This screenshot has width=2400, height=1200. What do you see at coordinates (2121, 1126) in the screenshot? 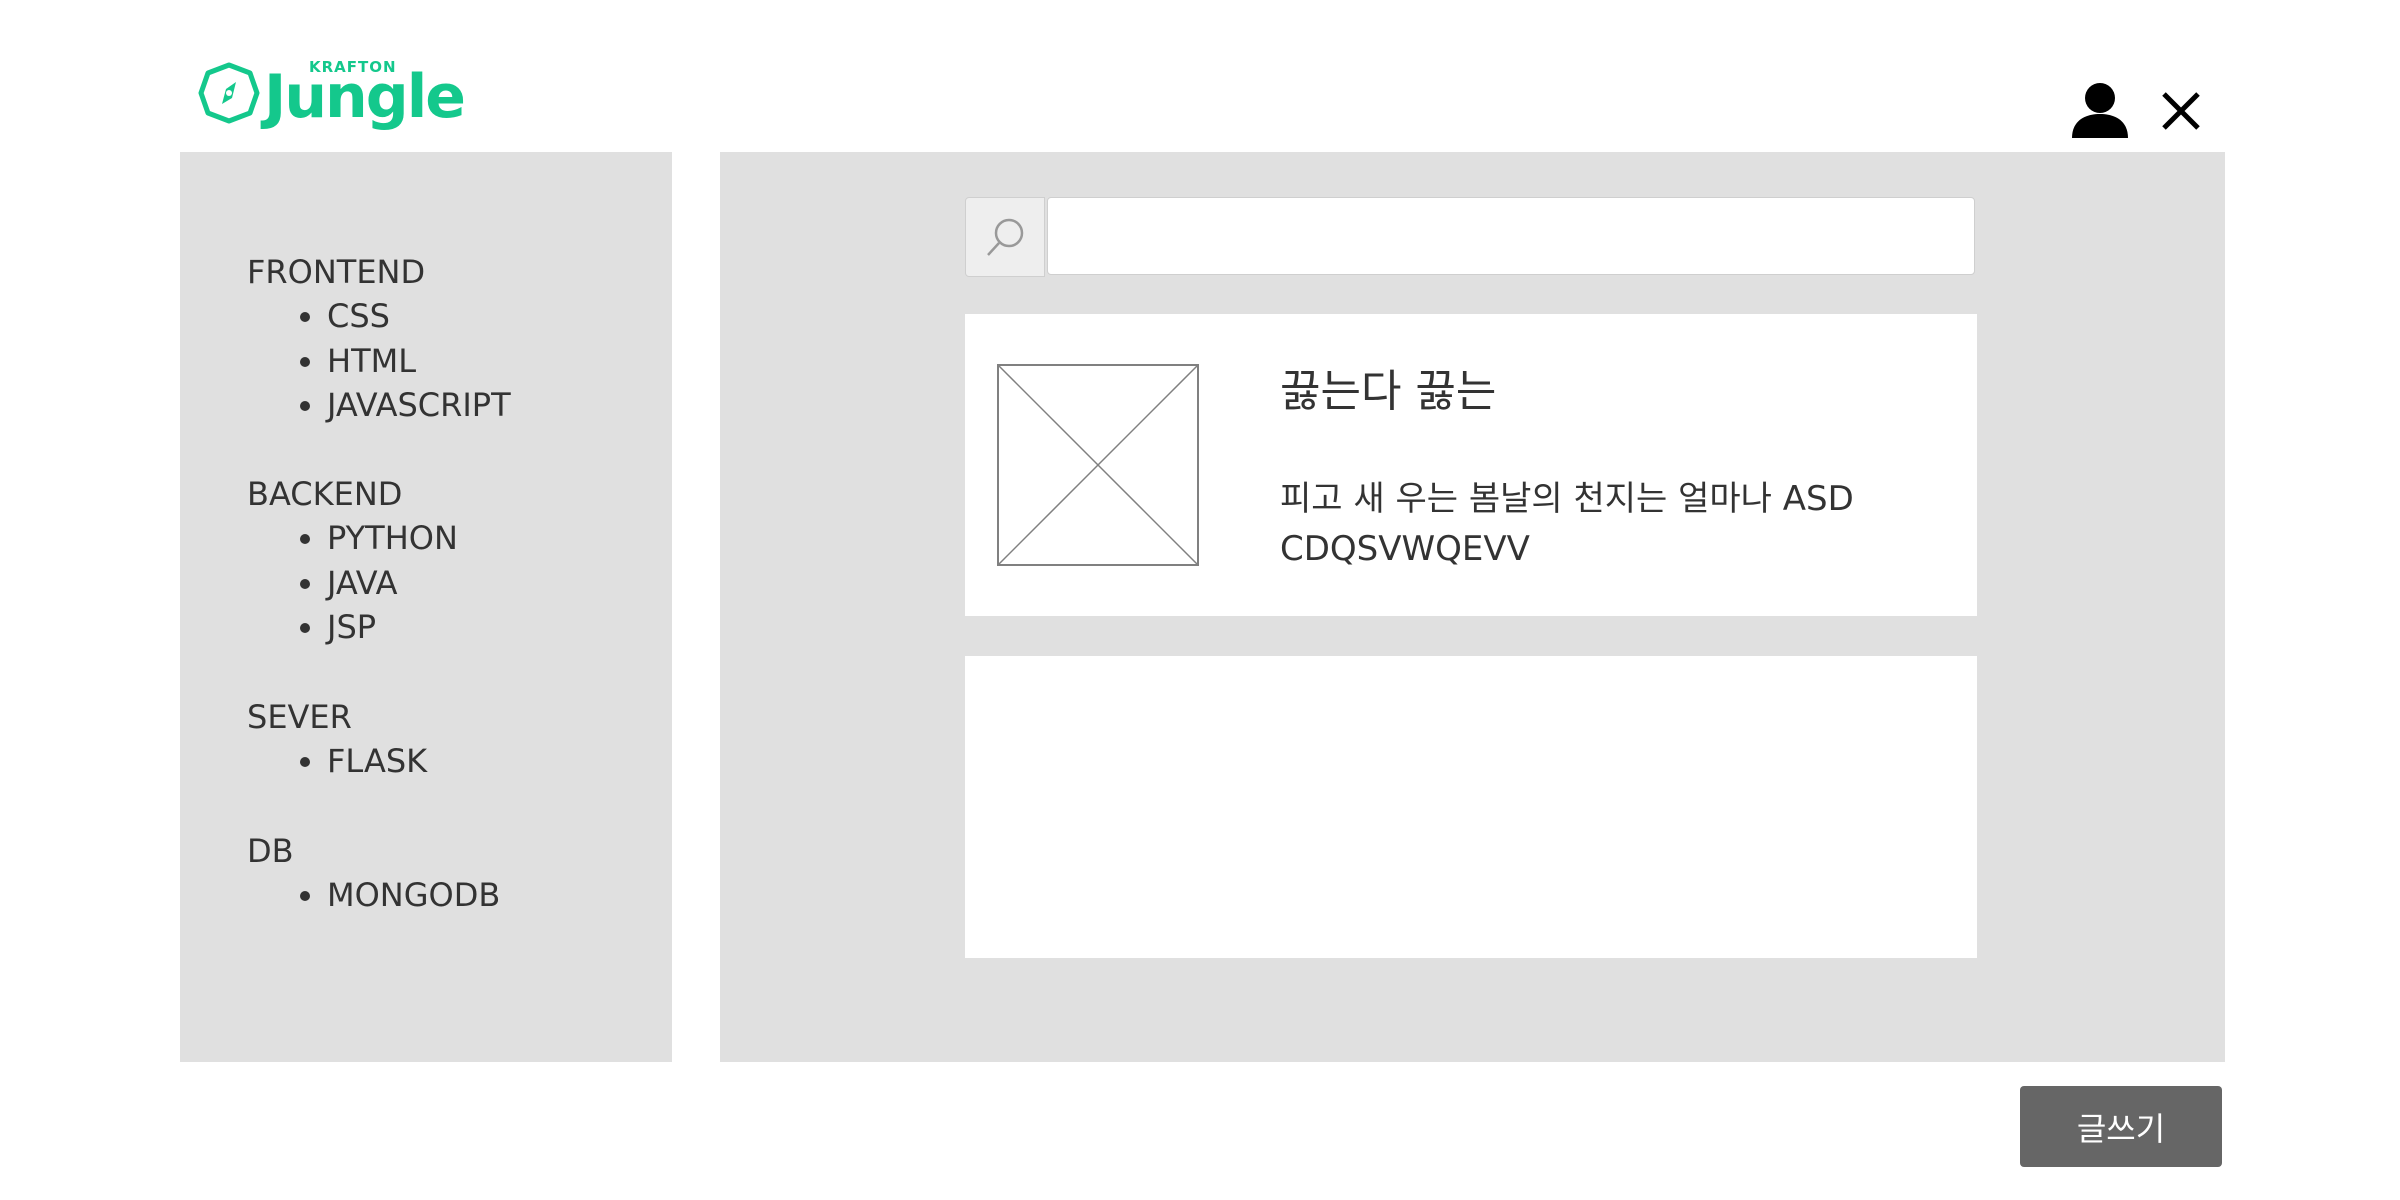
I see `write-post-button: 글쓰기` at bounding box center [2121, 1126].